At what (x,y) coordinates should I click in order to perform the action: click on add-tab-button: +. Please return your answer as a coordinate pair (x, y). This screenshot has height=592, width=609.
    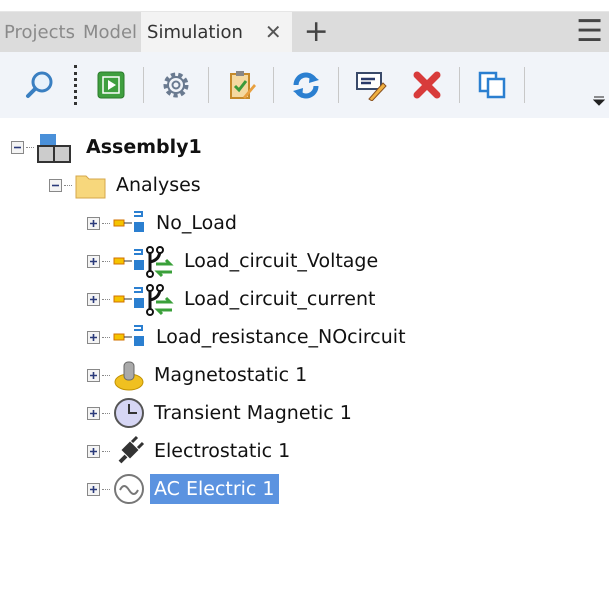
    Looking at the image, I should click on (316, 32).